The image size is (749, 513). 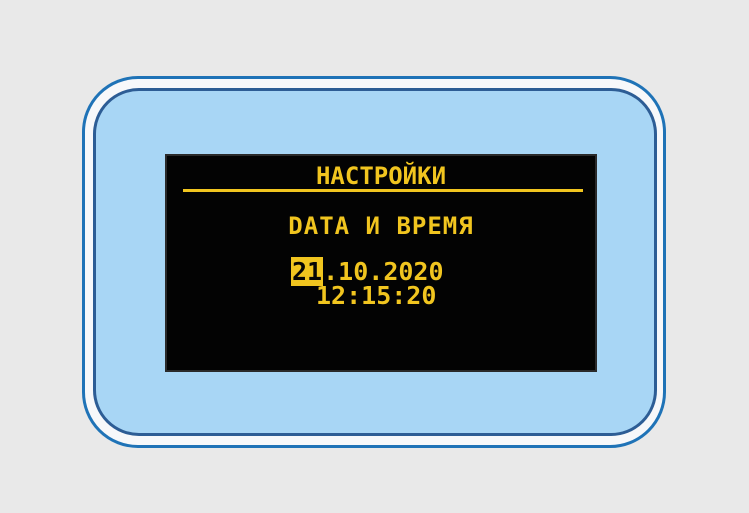 What do you see at coordinates (381, 226) in the screenshot?
I see `date-time-setting-label: DATA И ВРЕМЯ` at bounding box center [381, 226].